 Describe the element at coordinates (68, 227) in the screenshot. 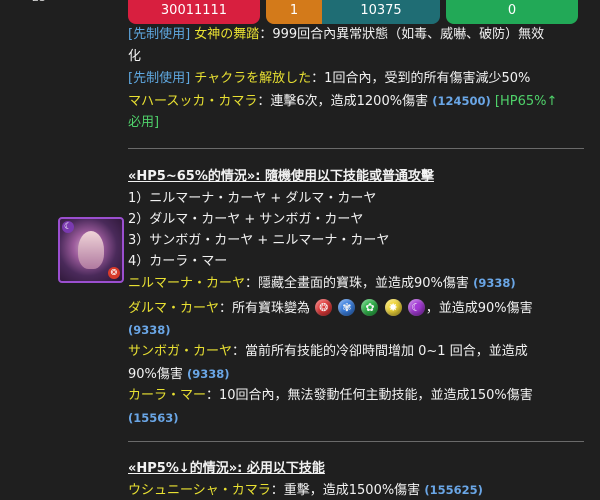

I see `dark-attribute-icon: ☾` at that location.